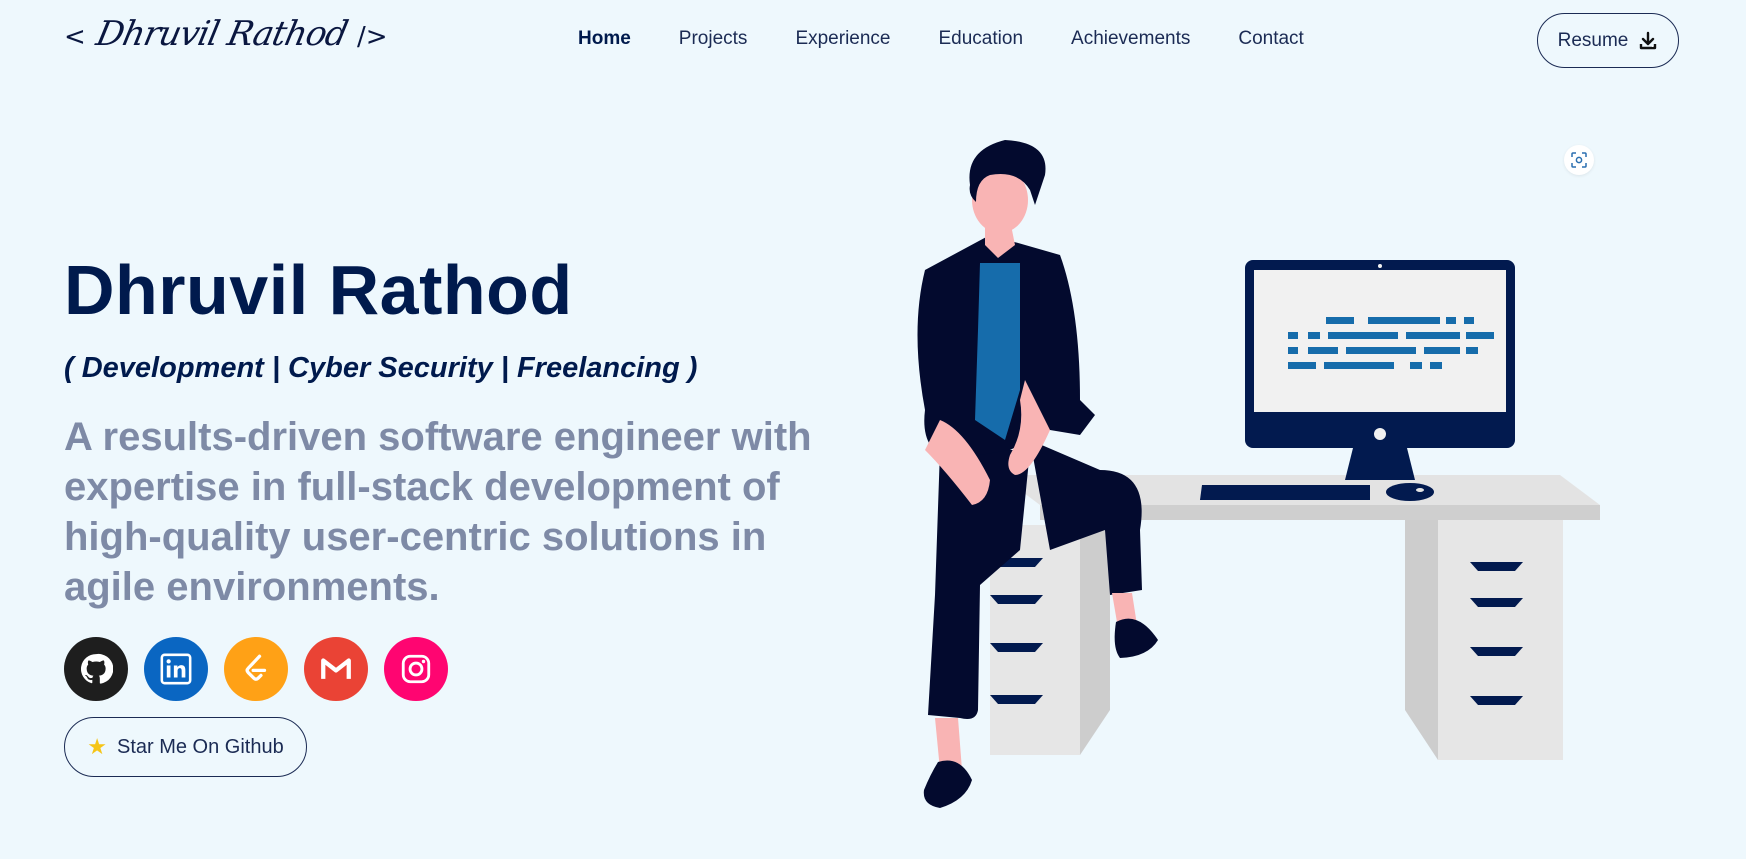 This screenshot has width=1746, height=859. What do you see at coordinates (75, 37) in the screenshot?
I see `logo-open-bracket: <` at bounding box center [75, 37].